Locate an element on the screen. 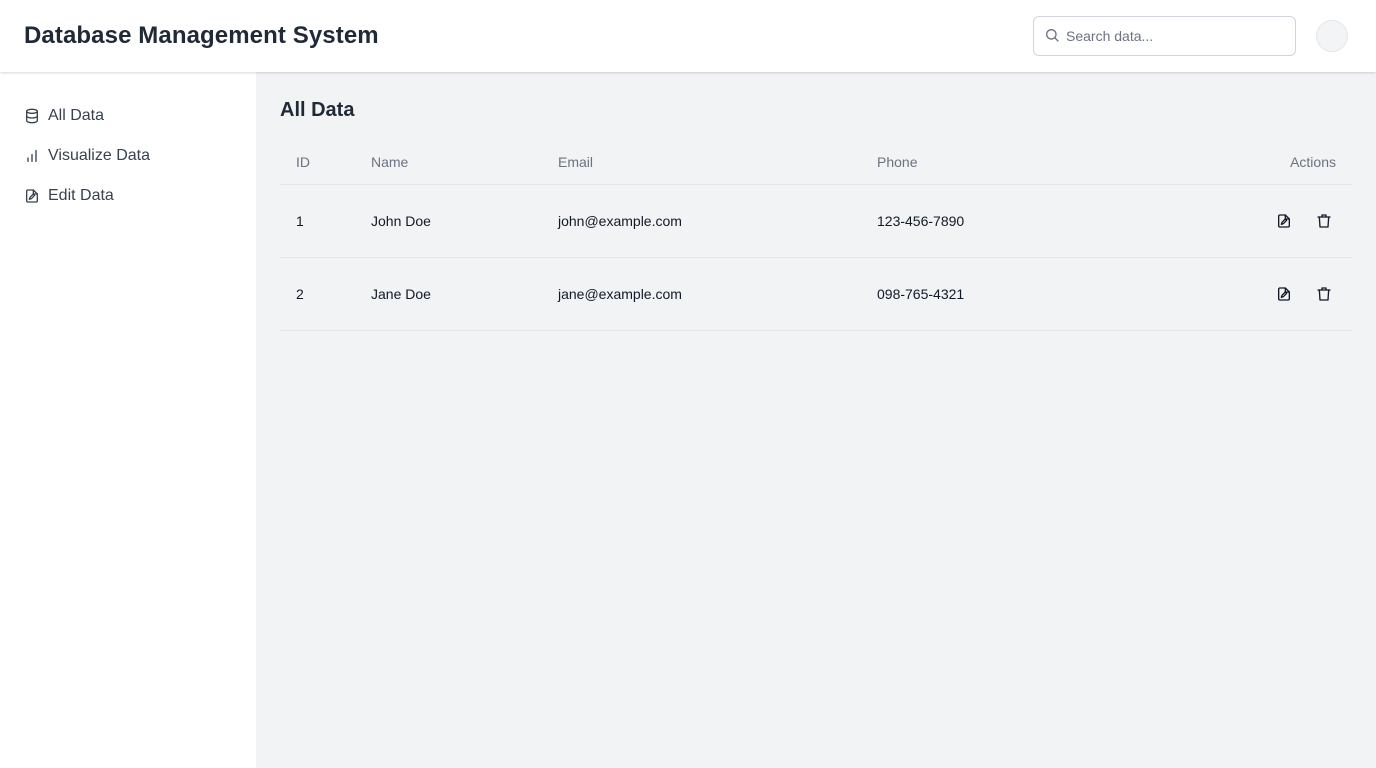  cell-id: 1 is located at coordinates (300, 221).